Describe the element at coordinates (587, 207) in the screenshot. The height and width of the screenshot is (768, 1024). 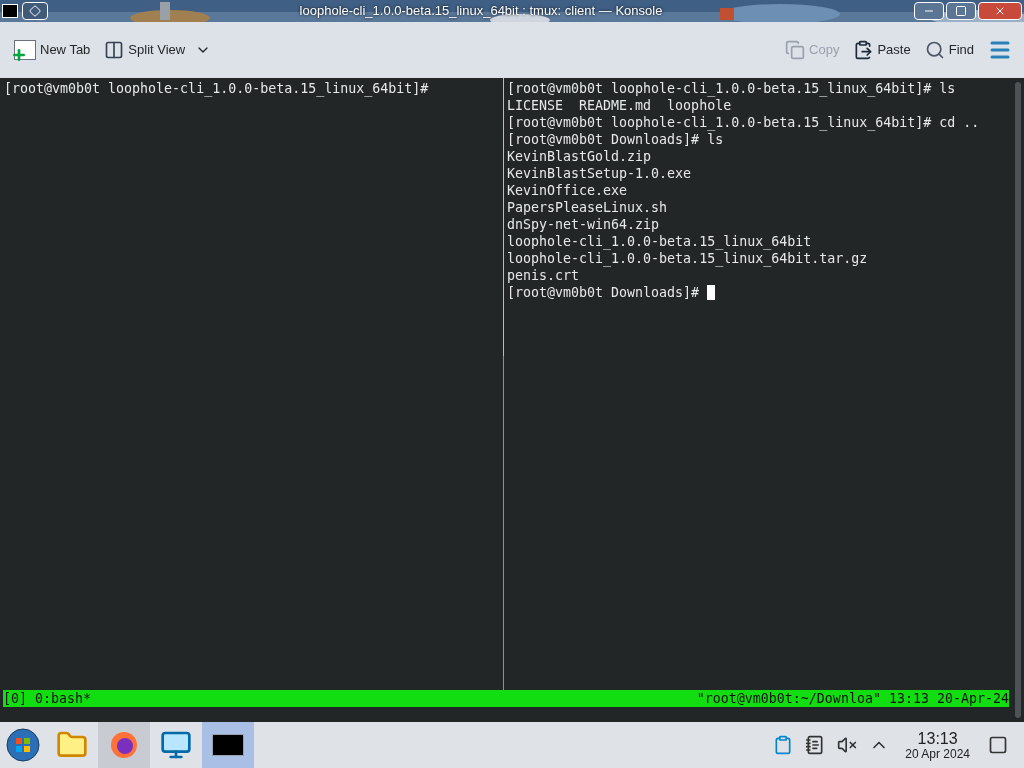
I see `terminal-line: PapersPleaseLinux.sh` at that location.